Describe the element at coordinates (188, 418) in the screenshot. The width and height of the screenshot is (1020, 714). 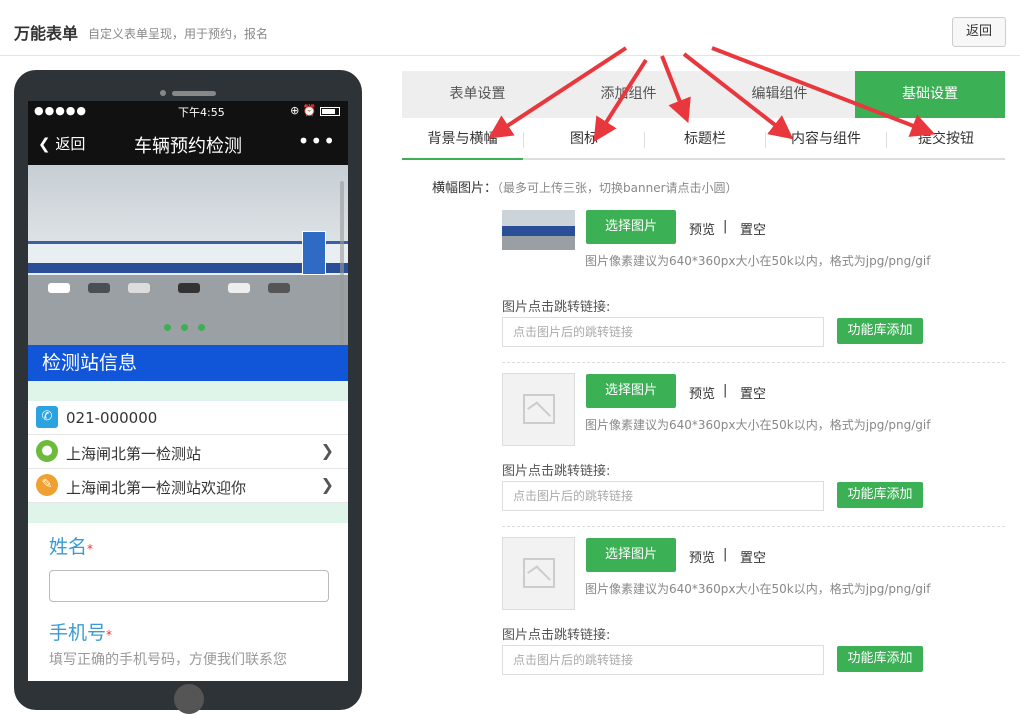
I see `info-row-phone: ✆ 021-000000` at that location.